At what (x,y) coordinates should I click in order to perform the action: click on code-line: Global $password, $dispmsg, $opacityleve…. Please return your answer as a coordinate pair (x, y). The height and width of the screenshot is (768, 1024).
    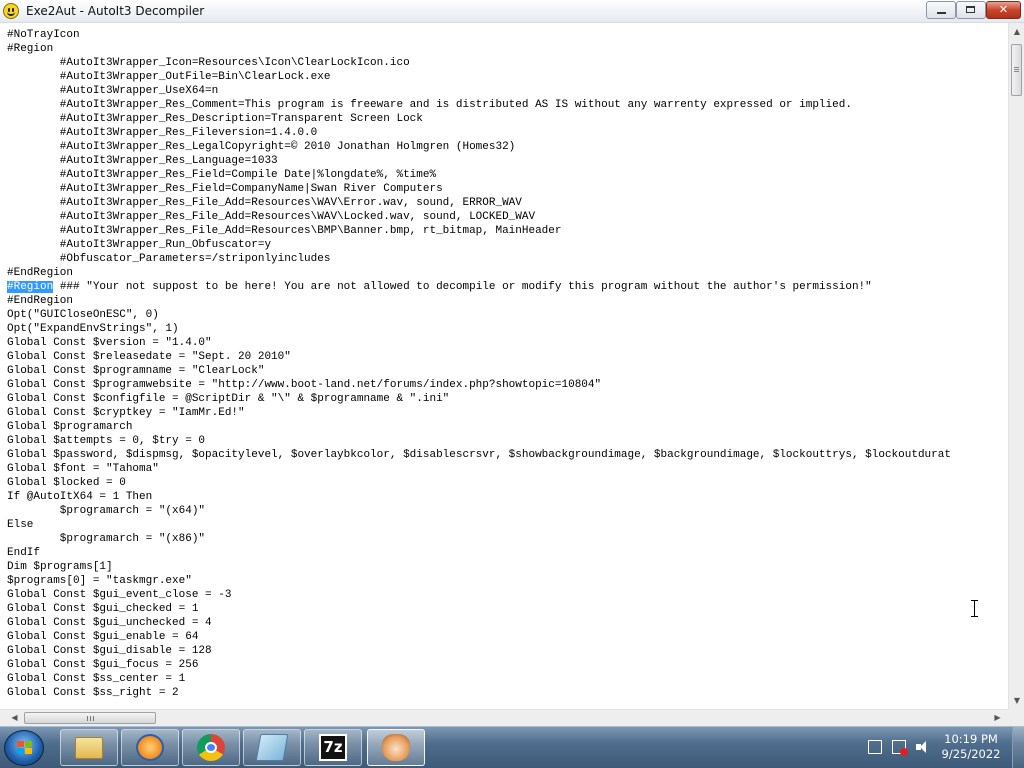
    Looking at the image, I should click on (479, 455).